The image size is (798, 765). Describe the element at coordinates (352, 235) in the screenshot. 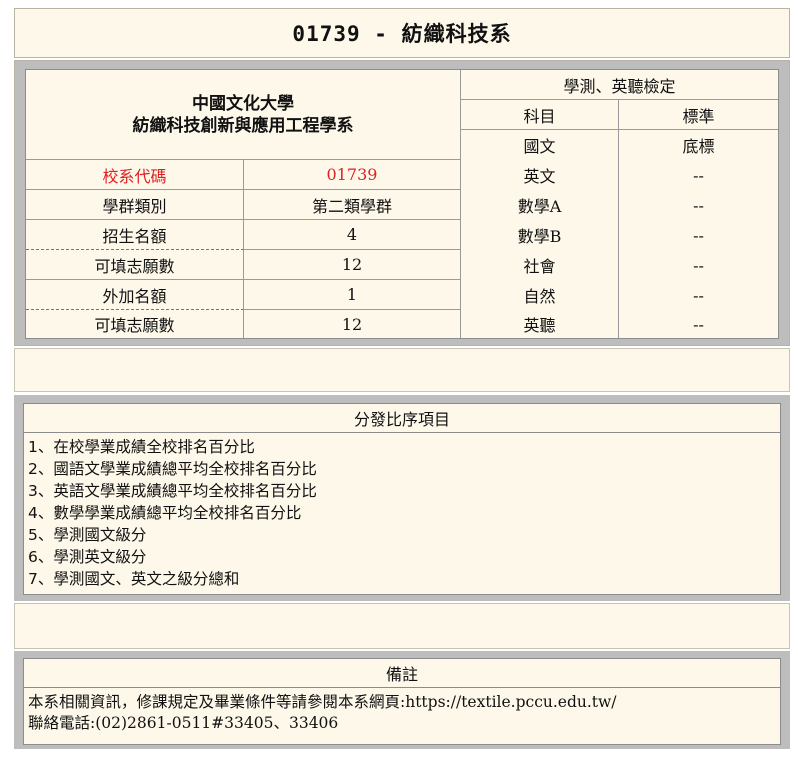

I see `info-value-quota: 4` at that location.